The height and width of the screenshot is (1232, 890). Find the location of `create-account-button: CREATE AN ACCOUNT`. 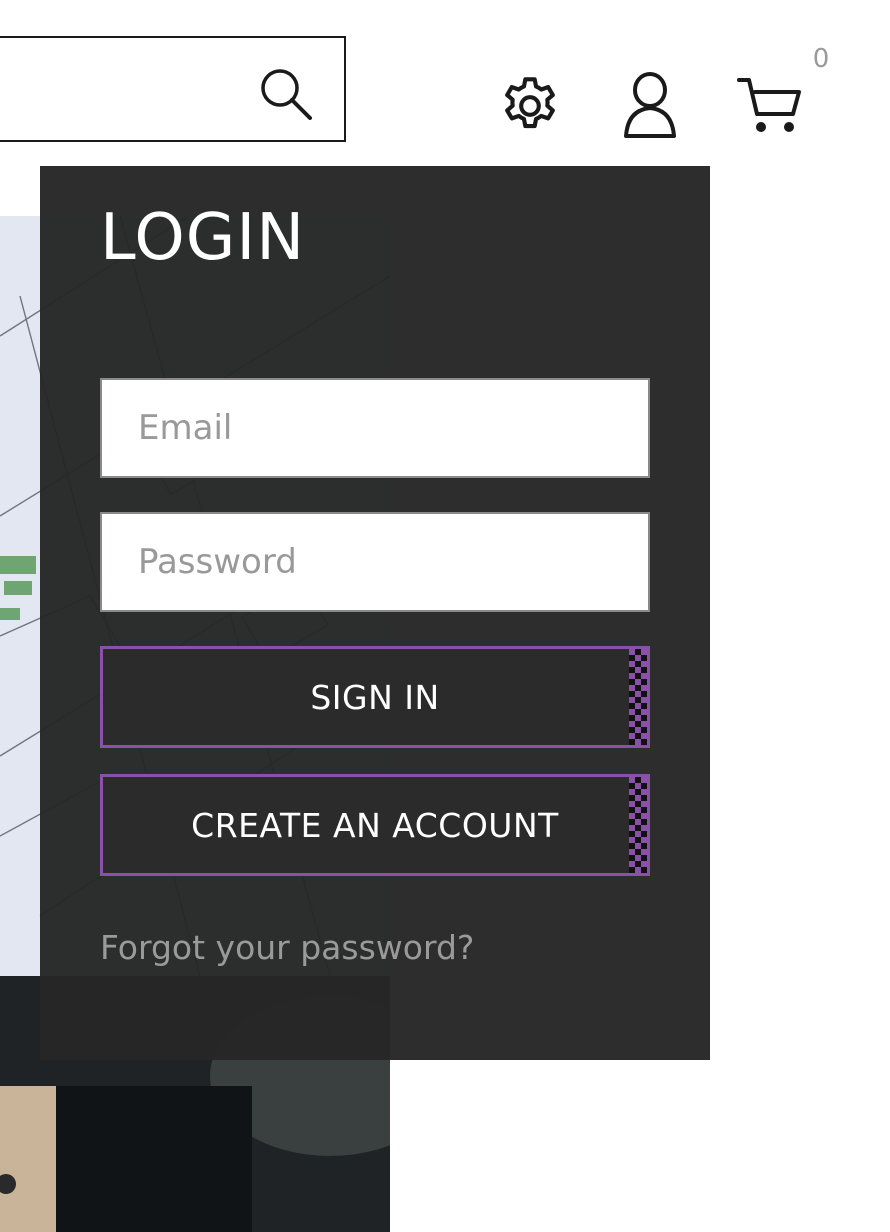

create-account-button: CREATE AN ACCOUNT is located at coordinates (375, 825).